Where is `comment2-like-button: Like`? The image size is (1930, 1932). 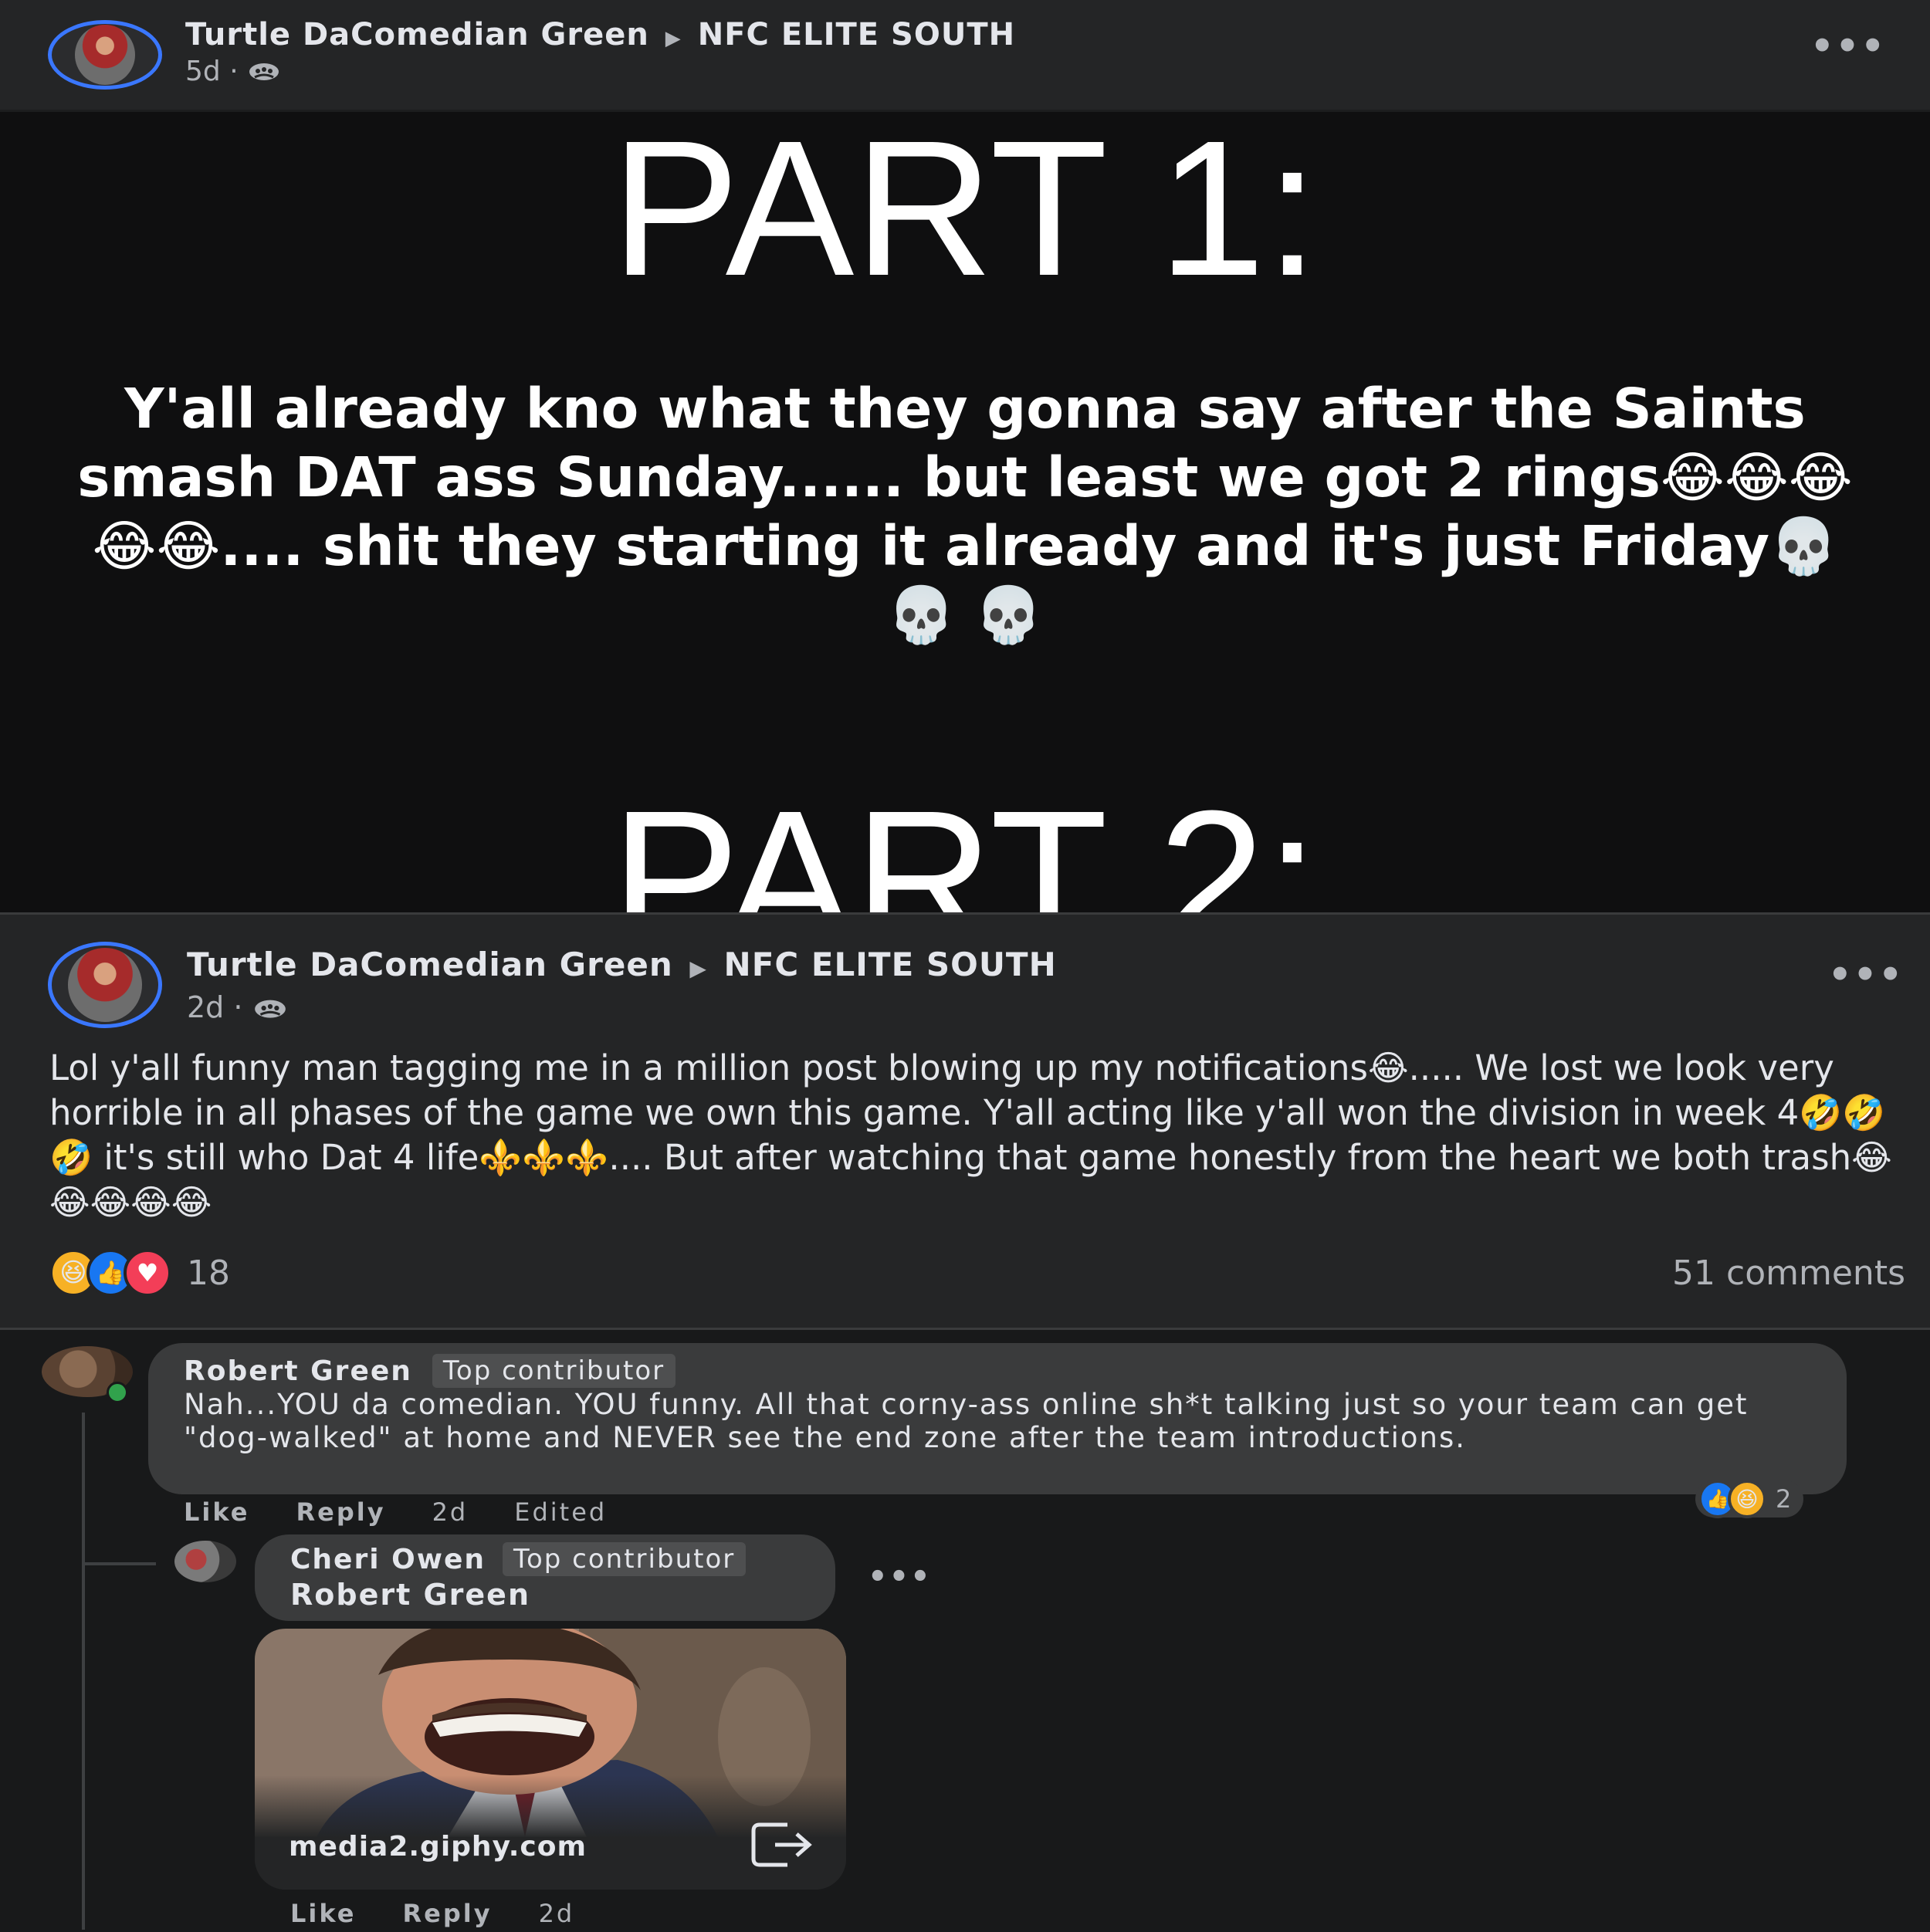 comment2-like-button: Like is located at coordinates (323, 1913).